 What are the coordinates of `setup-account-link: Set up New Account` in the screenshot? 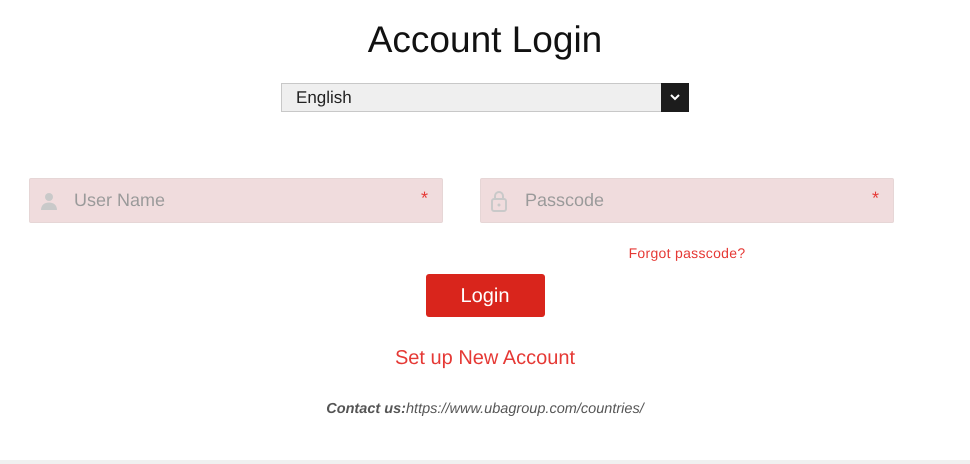 It's located at (485, 358).